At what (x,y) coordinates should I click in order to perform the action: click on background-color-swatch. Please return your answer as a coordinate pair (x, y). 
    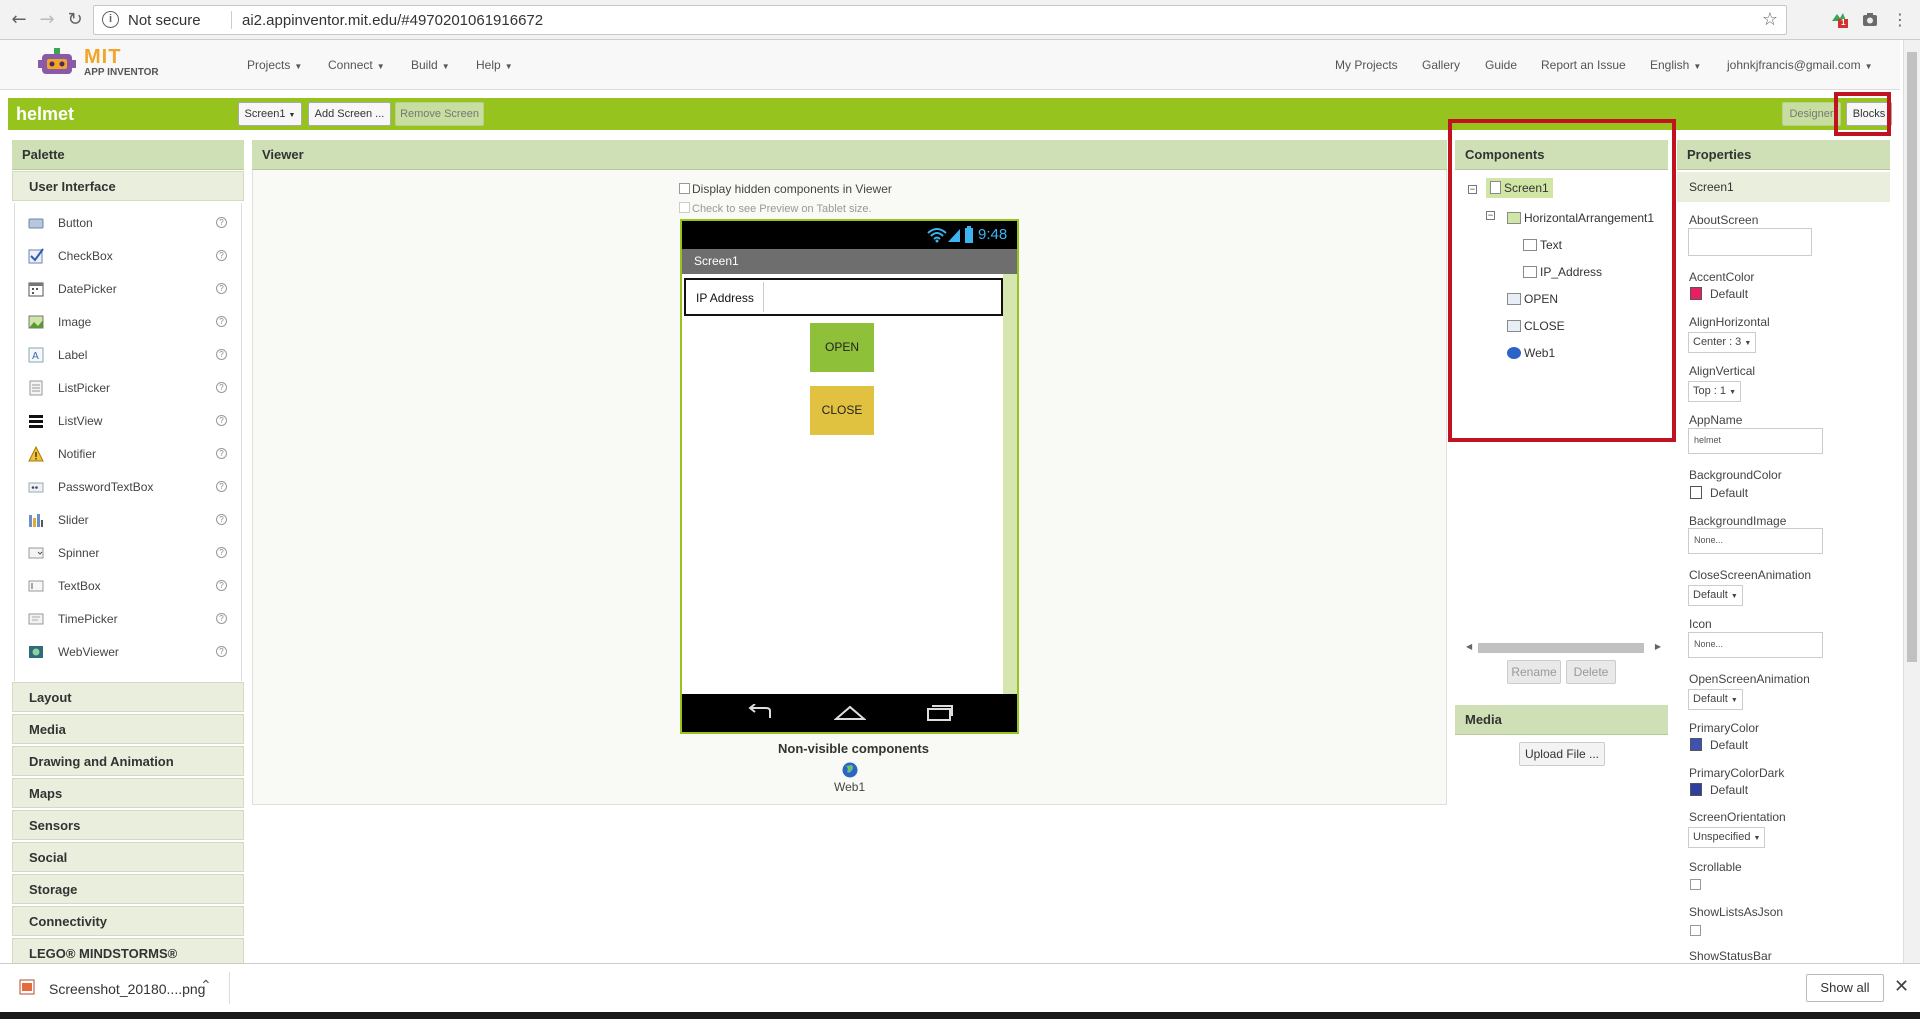
    Looking at the image, I should click on (1696, 492).